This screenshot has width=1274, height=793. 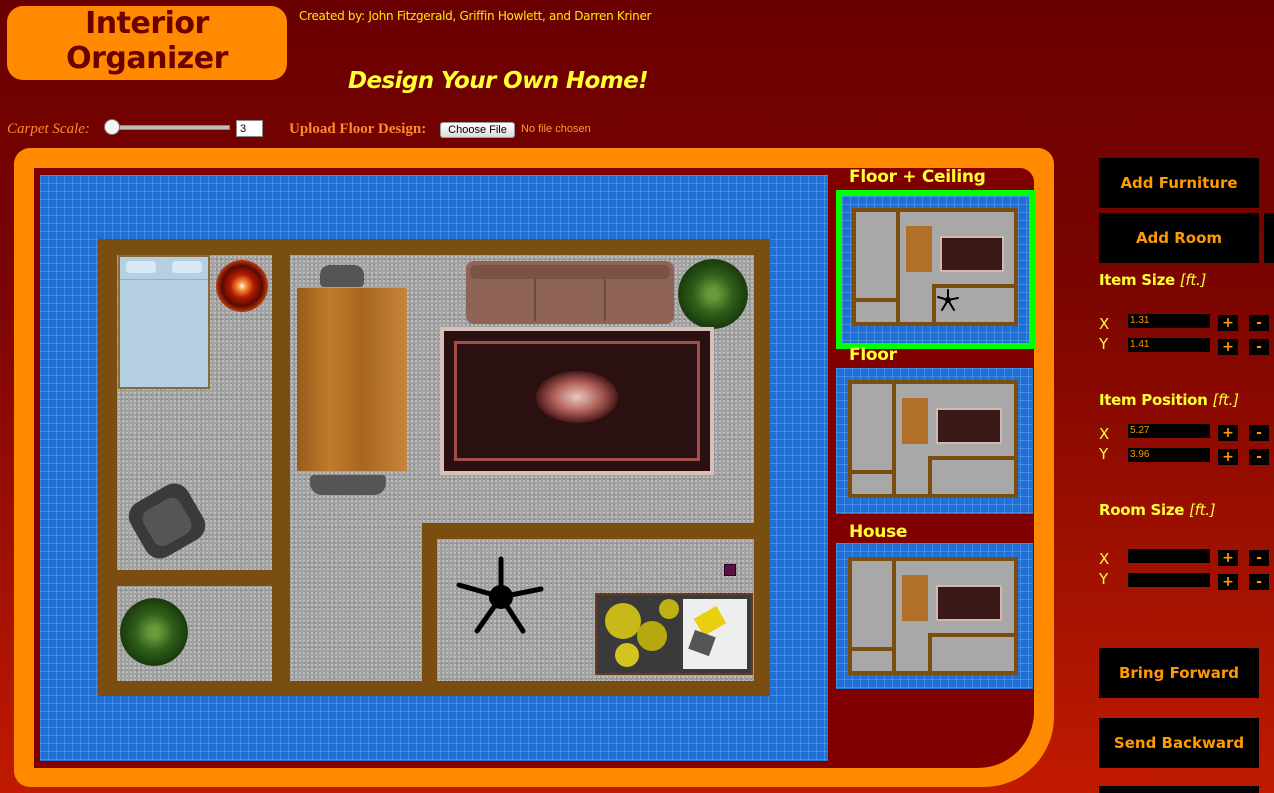 I want to click on preview-title-floor-ceiling: Floor + Ceiling, so click(x=917, y=177).